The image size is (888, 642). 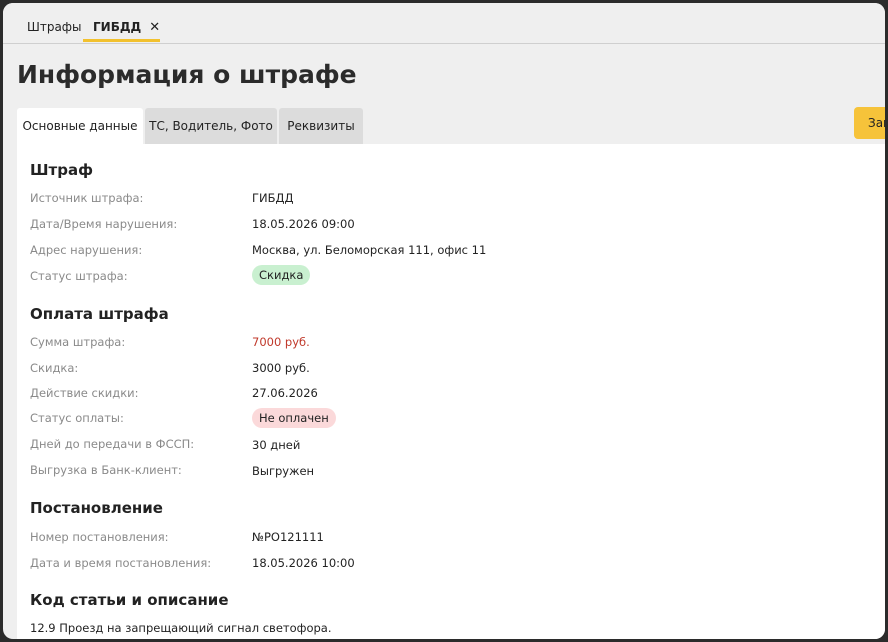 I want to click on discount-valid-label: Действие скидки:, so click(x=84, y=393).